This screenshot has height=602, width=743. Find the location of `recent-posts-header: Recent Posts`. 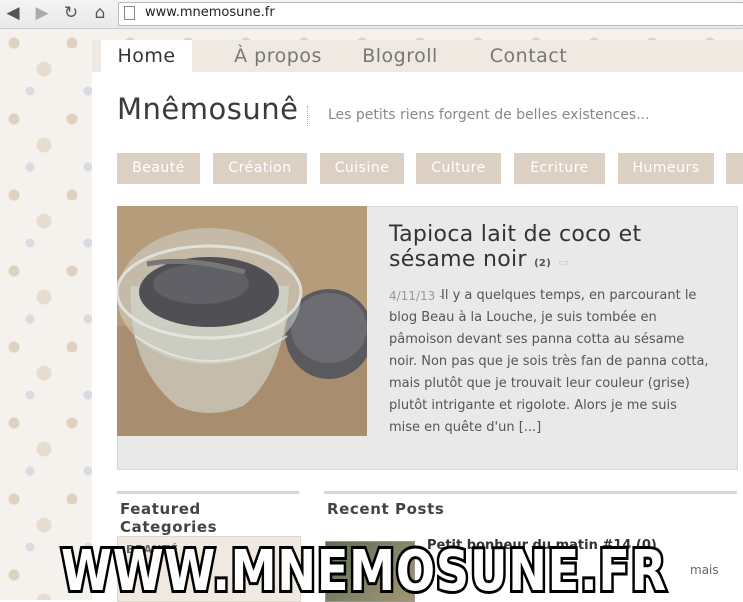

recent-posts-header: Recent Posts is located at coordinates (530, 505).